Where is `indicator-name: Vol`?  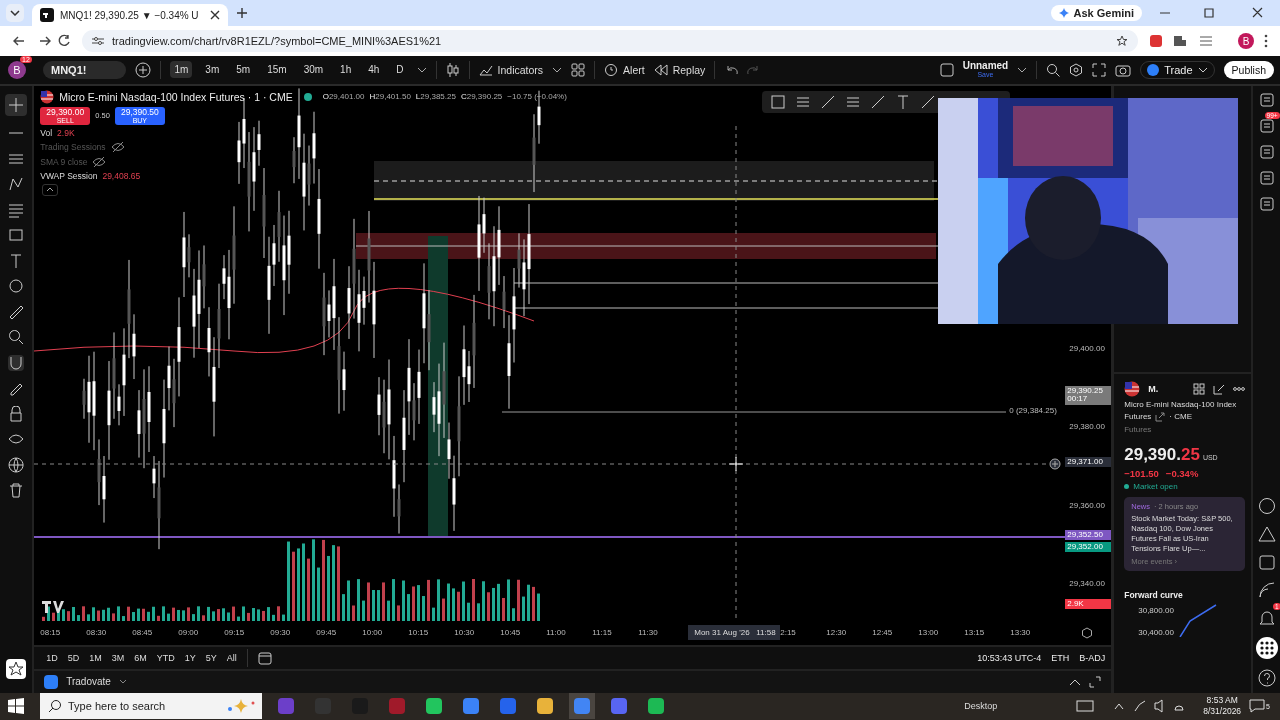
indicator-name: Vol is located at coordinates (46, 132).